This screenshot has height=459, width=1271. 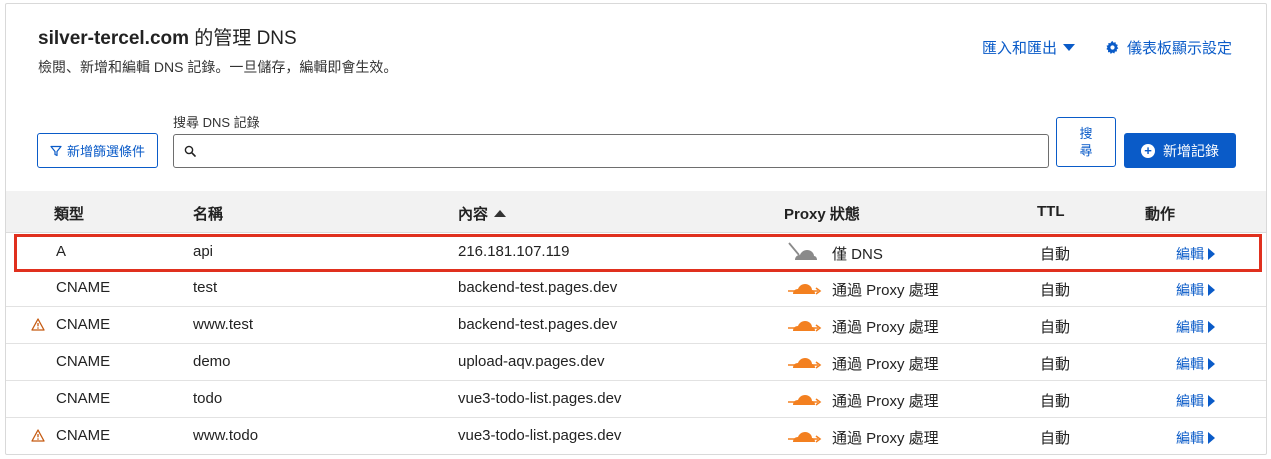 I want to click on column-header-name: 名稱, so click(x=208, y=213).